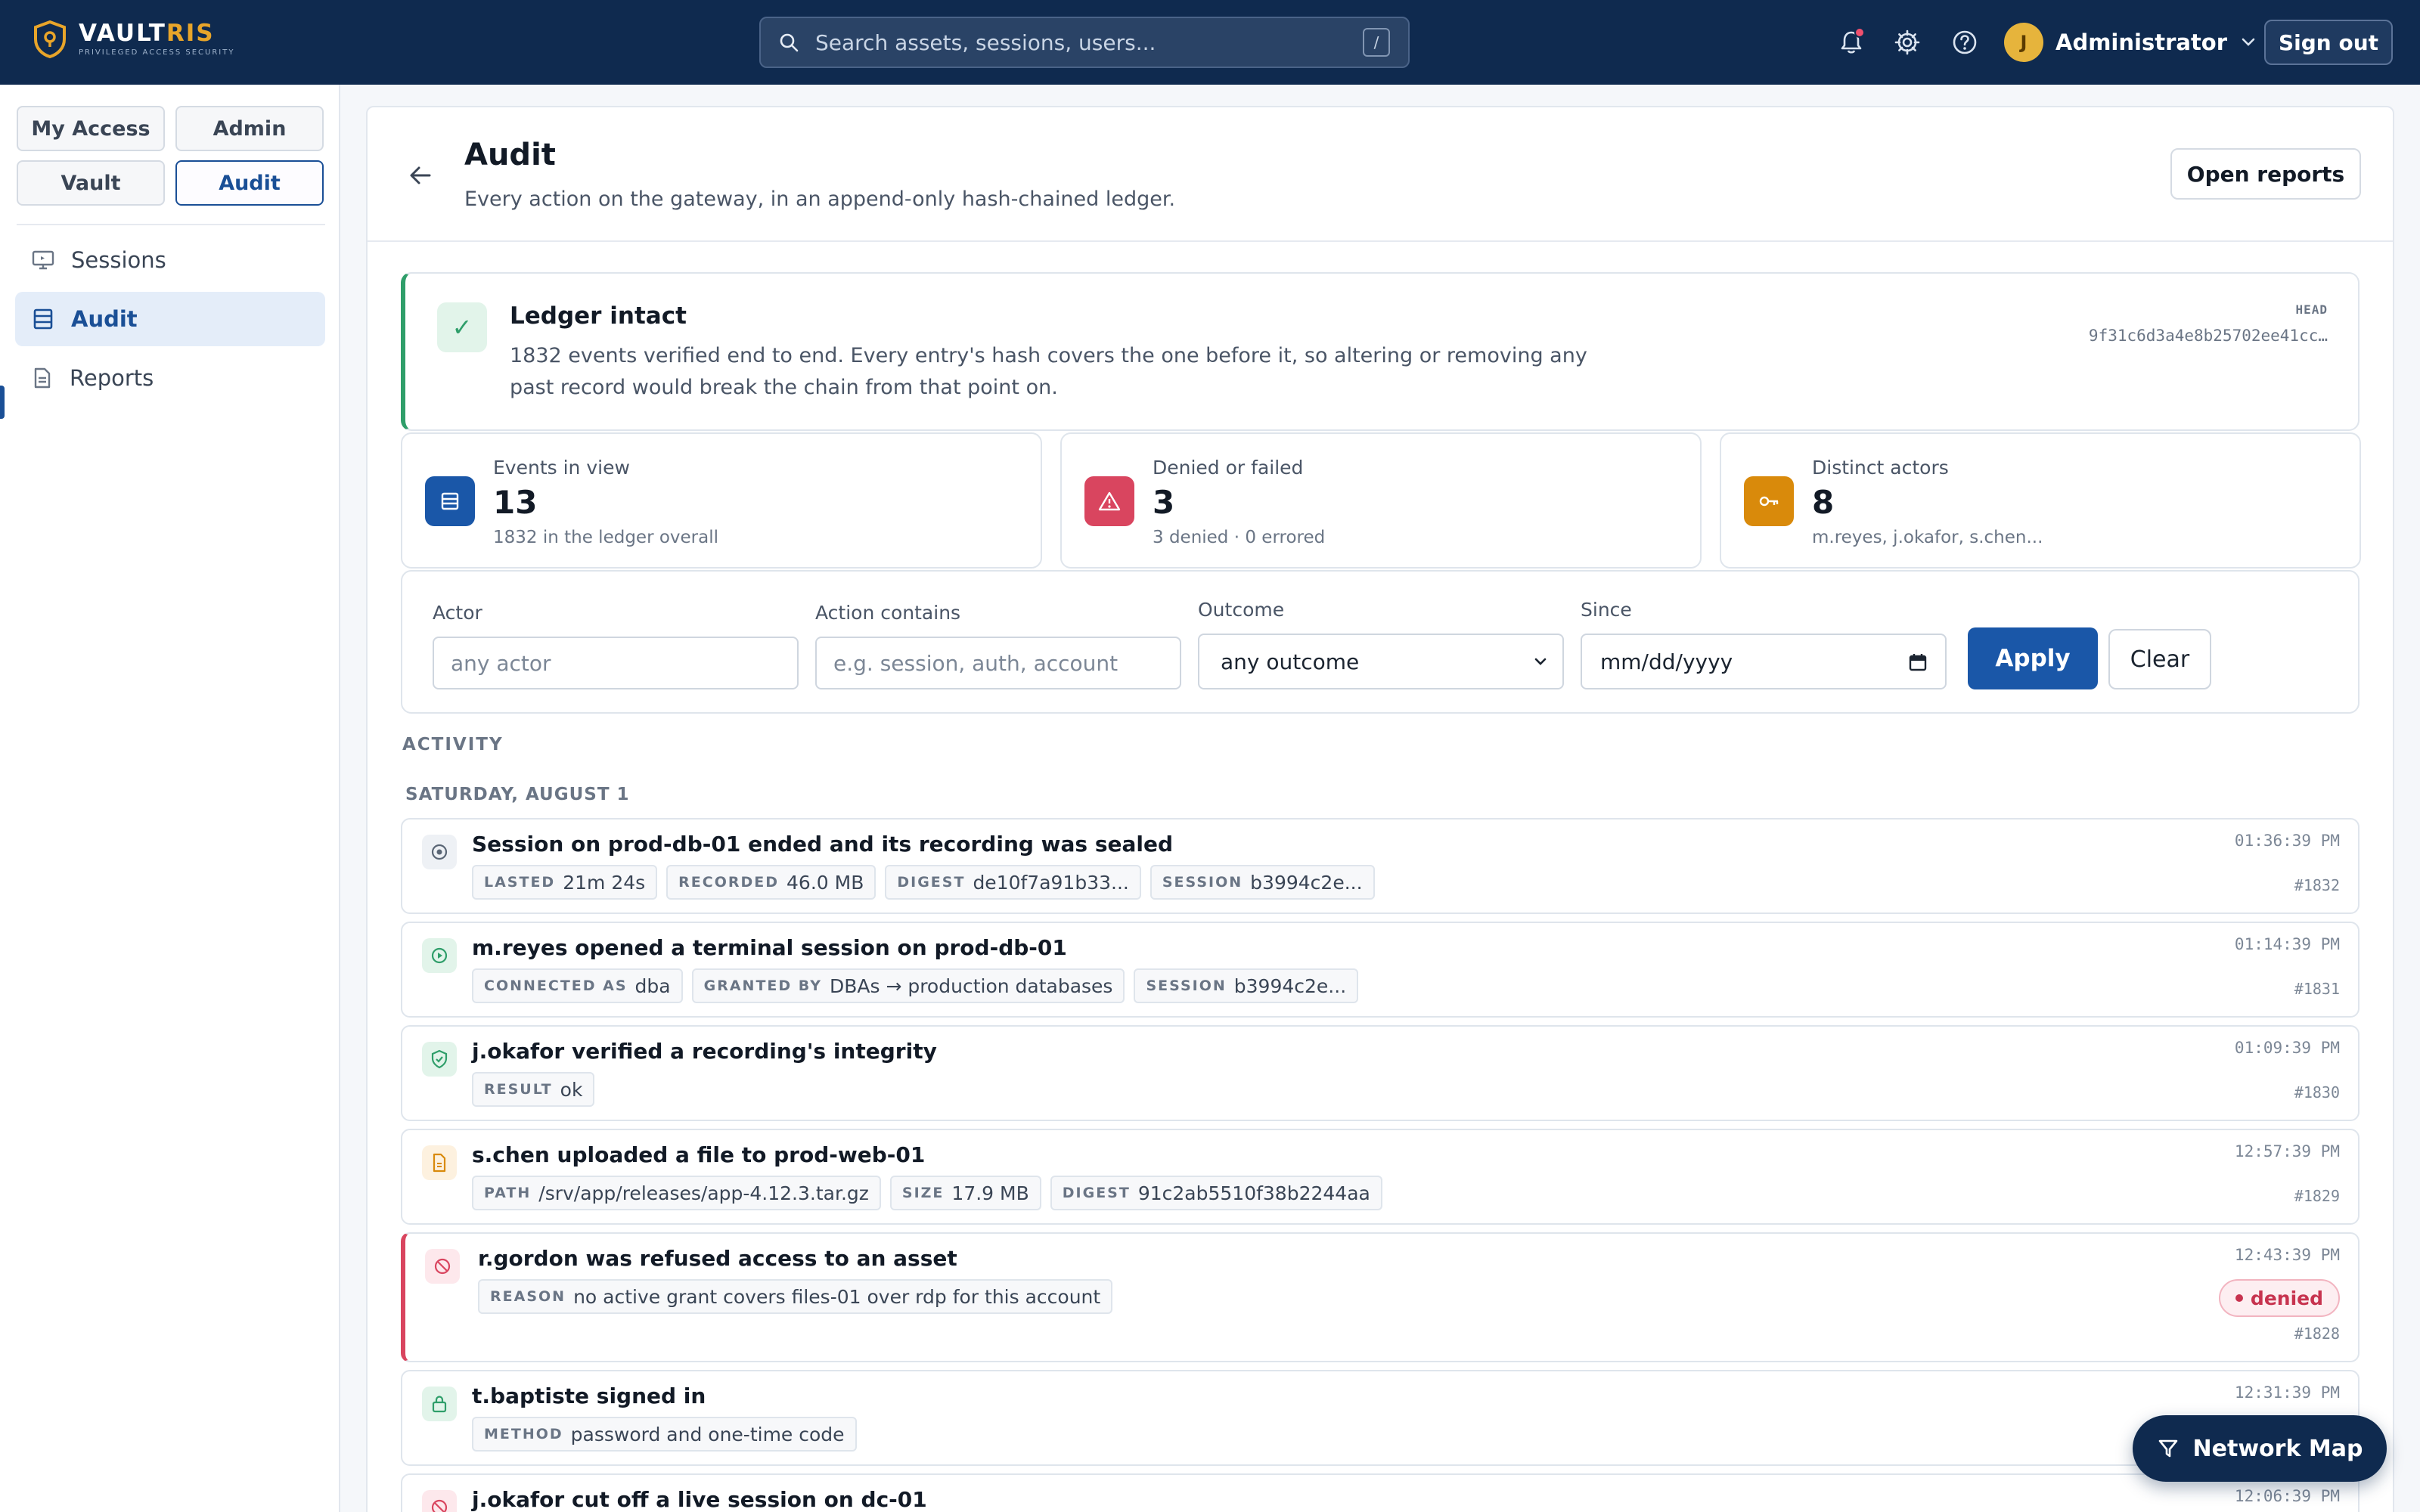 The width and height of the screenshot is (2420, 1512). What do you see at coordinates (908, 986) in the screenshot?
I see `detail-chip: GRANTED BY DBAs → production databases` at bounding box center [908, 986].